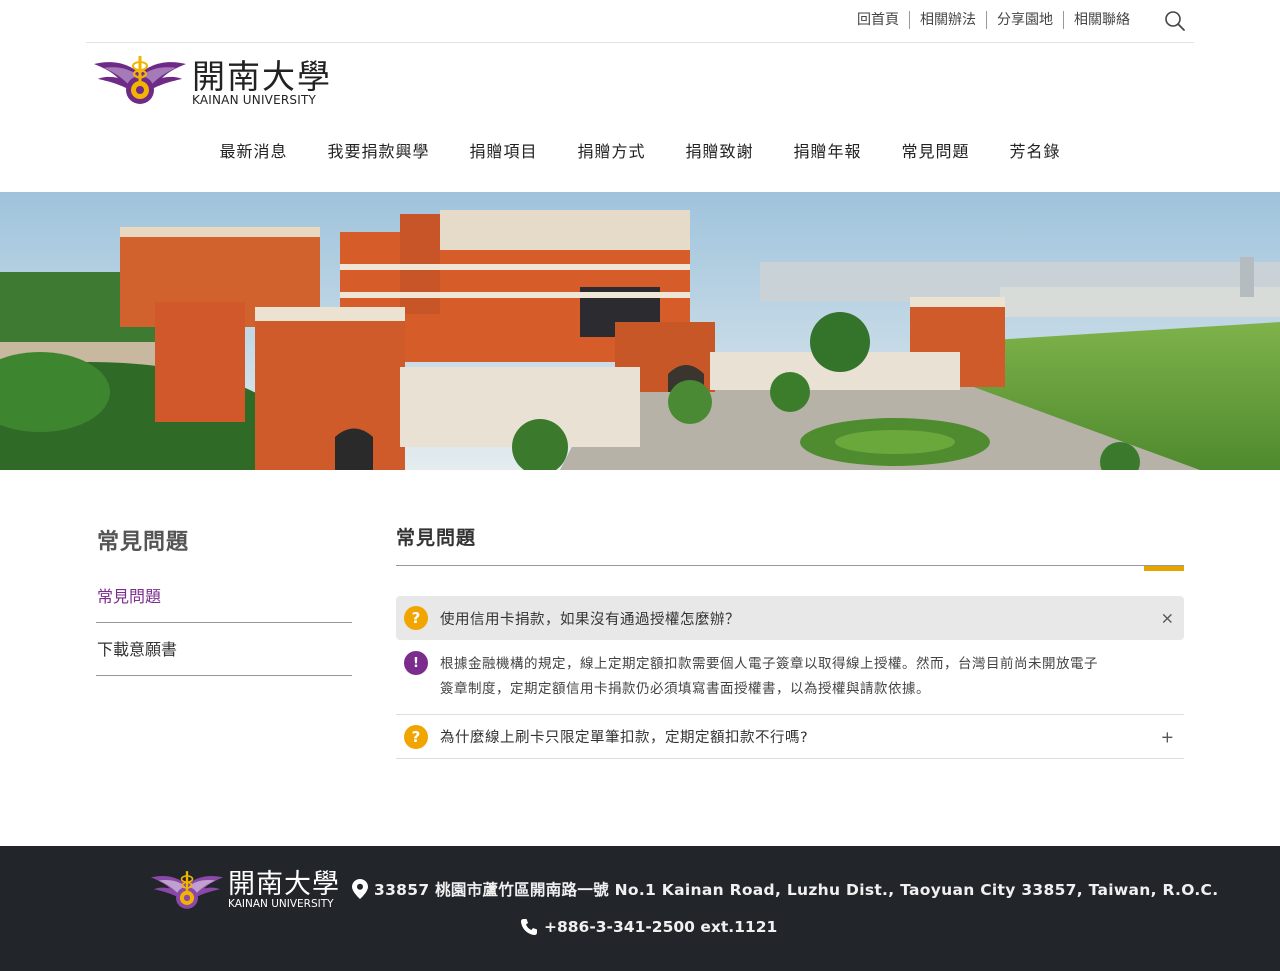 This screenshot has width=1280, height=971. I want to click on title-divider, so click(790, 565).